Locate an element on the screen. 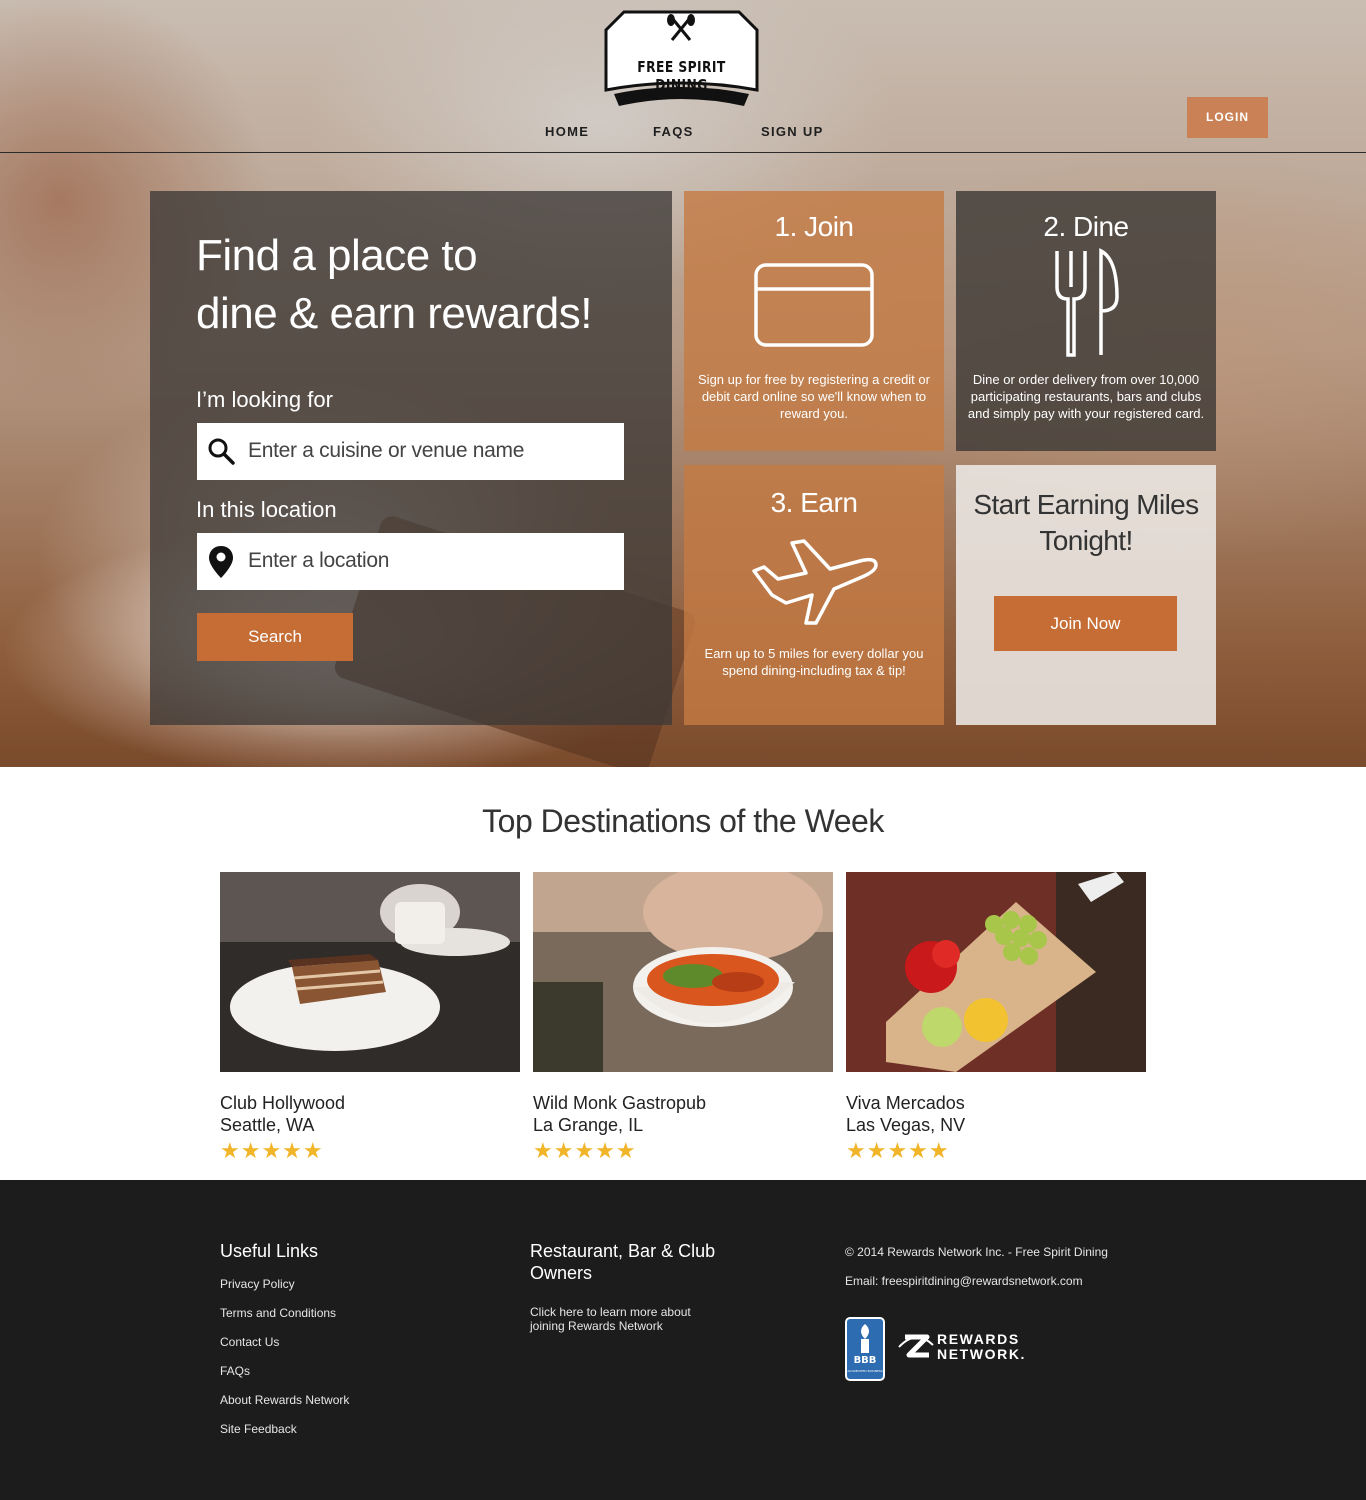 This screenshot has width=1366, height=1500. rewards-network-logo: REWARDS NETWORK. is located at coordinates (967, 1347).